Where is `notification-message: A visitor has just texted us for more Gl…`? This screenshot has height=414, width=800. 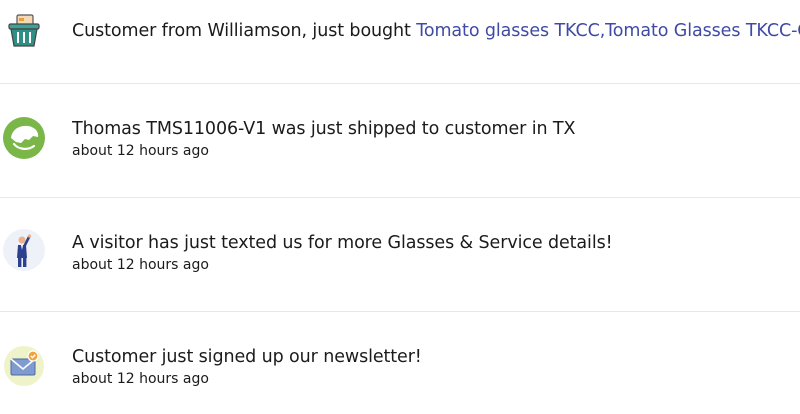 notification-message: A visitor has just texted us for more Gl… is located at coordinates (342, 243).